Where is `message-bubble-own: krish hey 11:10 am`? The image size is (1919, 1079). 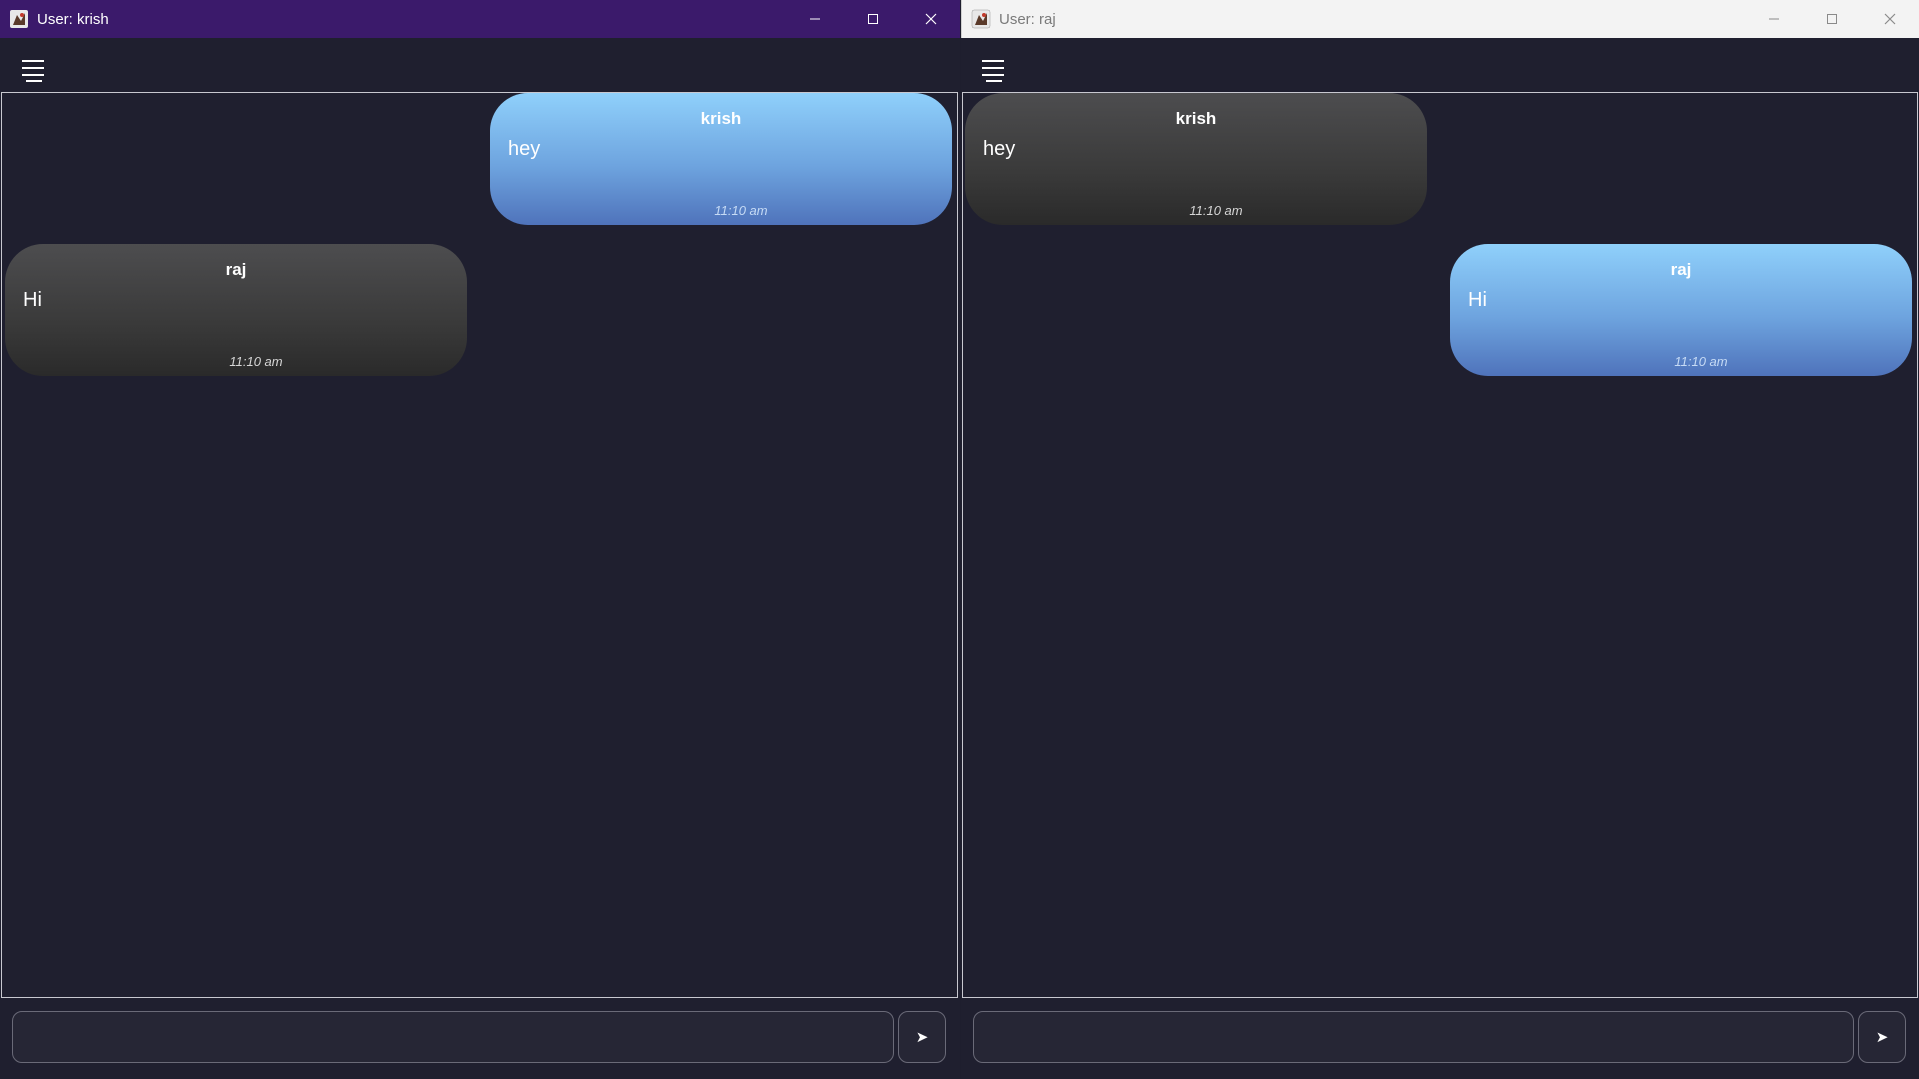 message-bubble-own: krish hey 11:10 am is located at coordinates (721, 159).